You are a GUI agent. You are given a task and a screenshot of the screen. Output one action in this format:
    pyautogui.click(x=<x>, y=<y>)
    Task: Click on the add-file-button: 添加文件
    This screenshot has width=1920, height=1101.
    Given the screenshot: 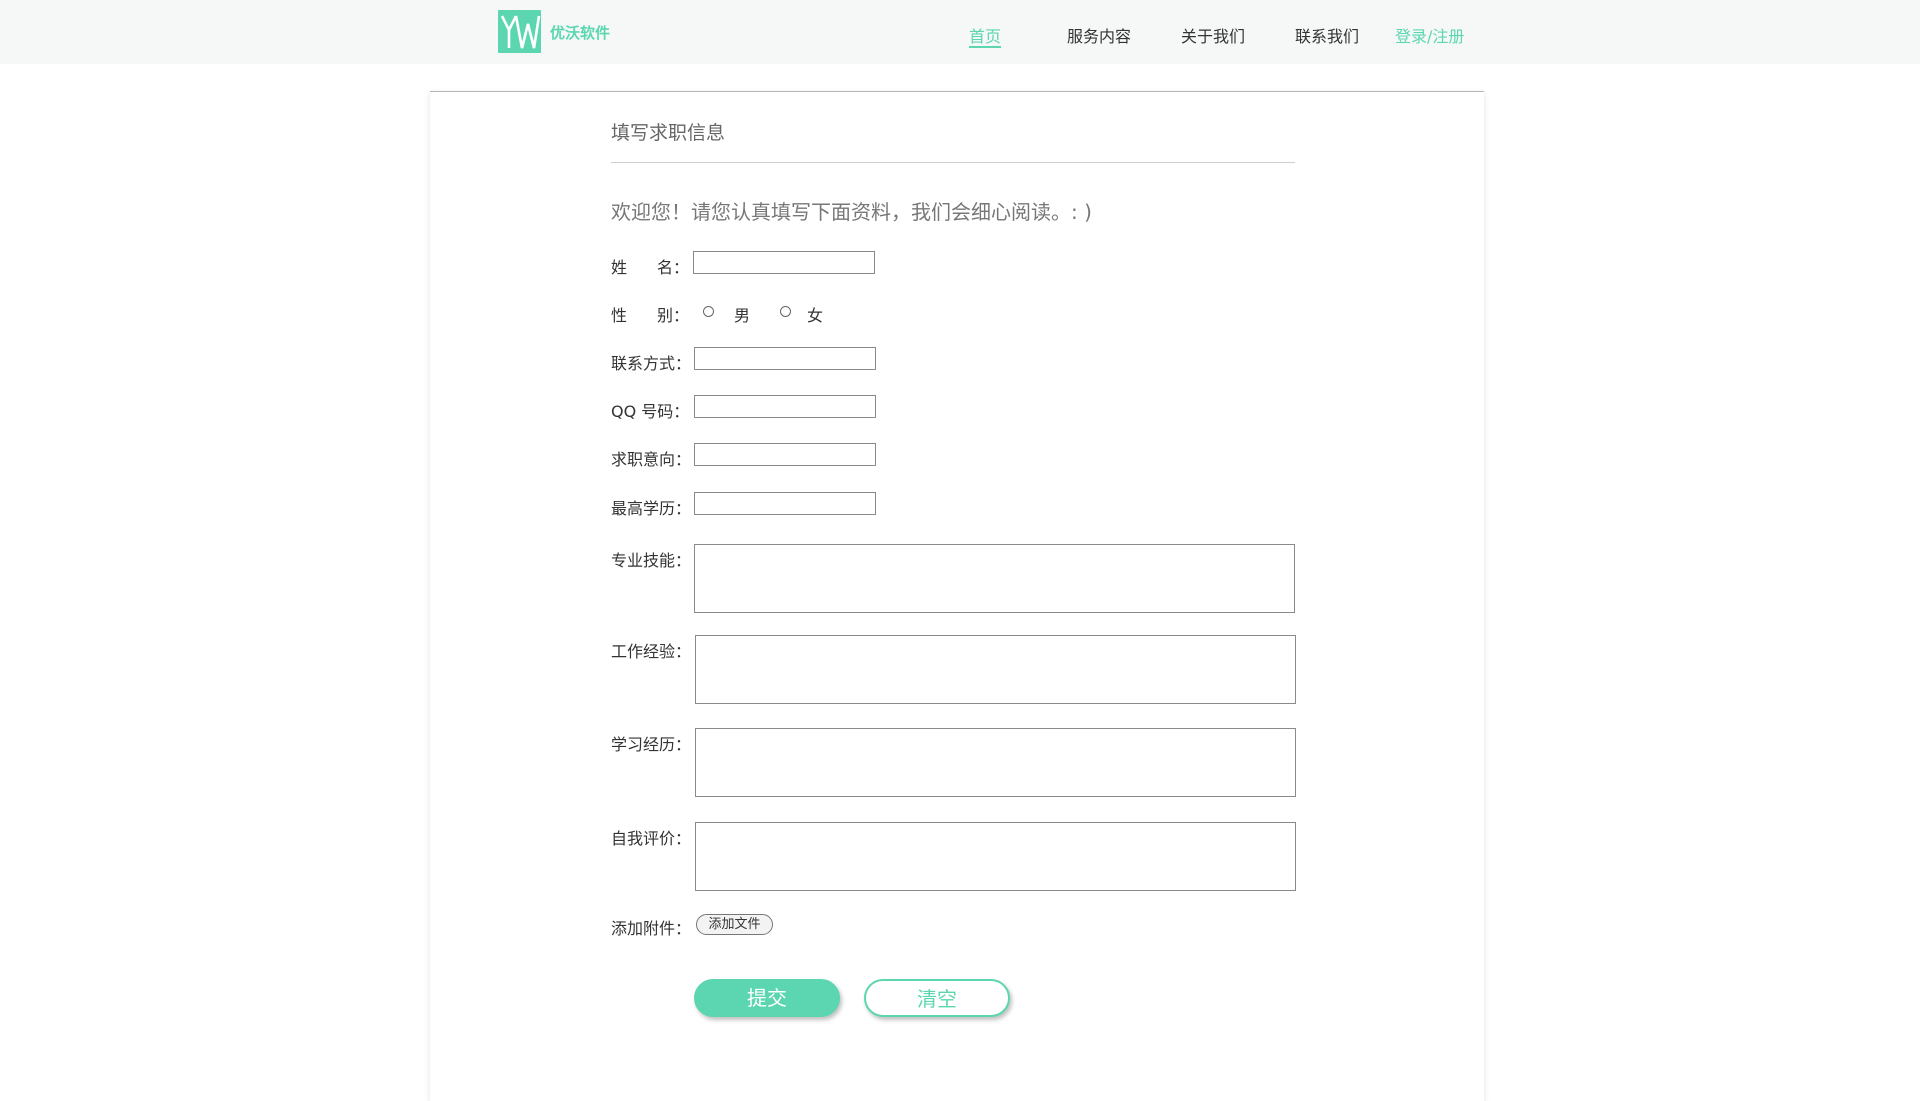 What is the action you would take?
    pyautogui.click(x=734, y=924)
    